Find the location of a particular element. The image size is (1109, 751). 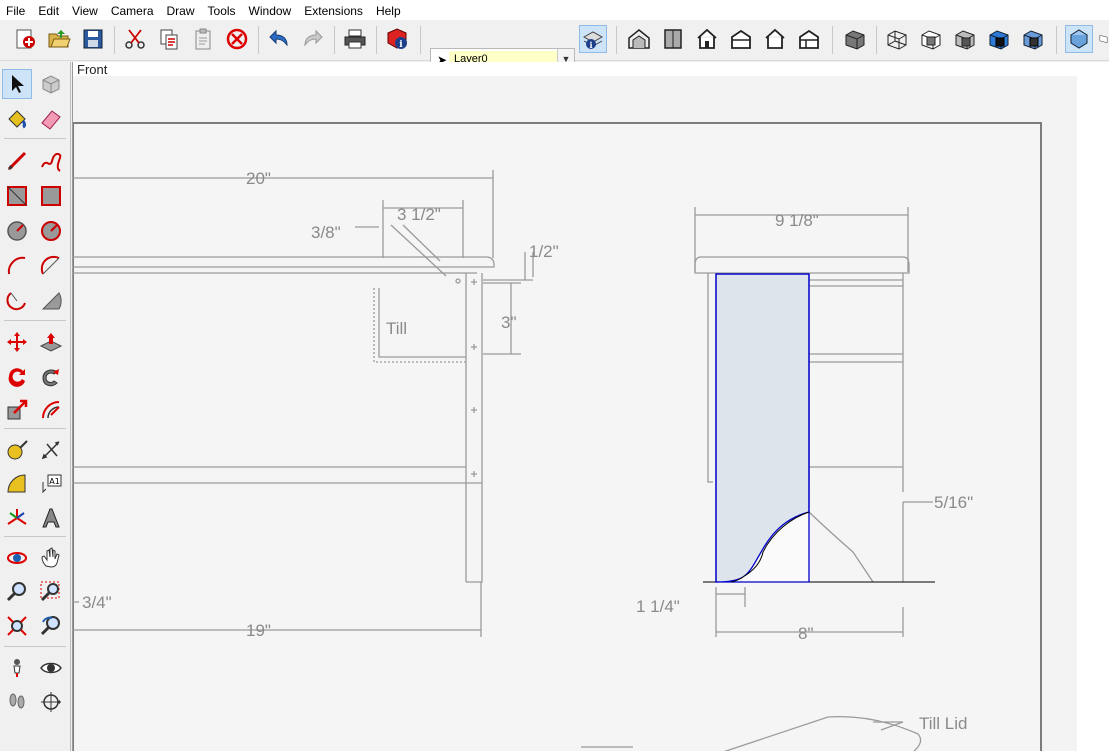

pie-tool-icon is located at coordinates (51, 301).